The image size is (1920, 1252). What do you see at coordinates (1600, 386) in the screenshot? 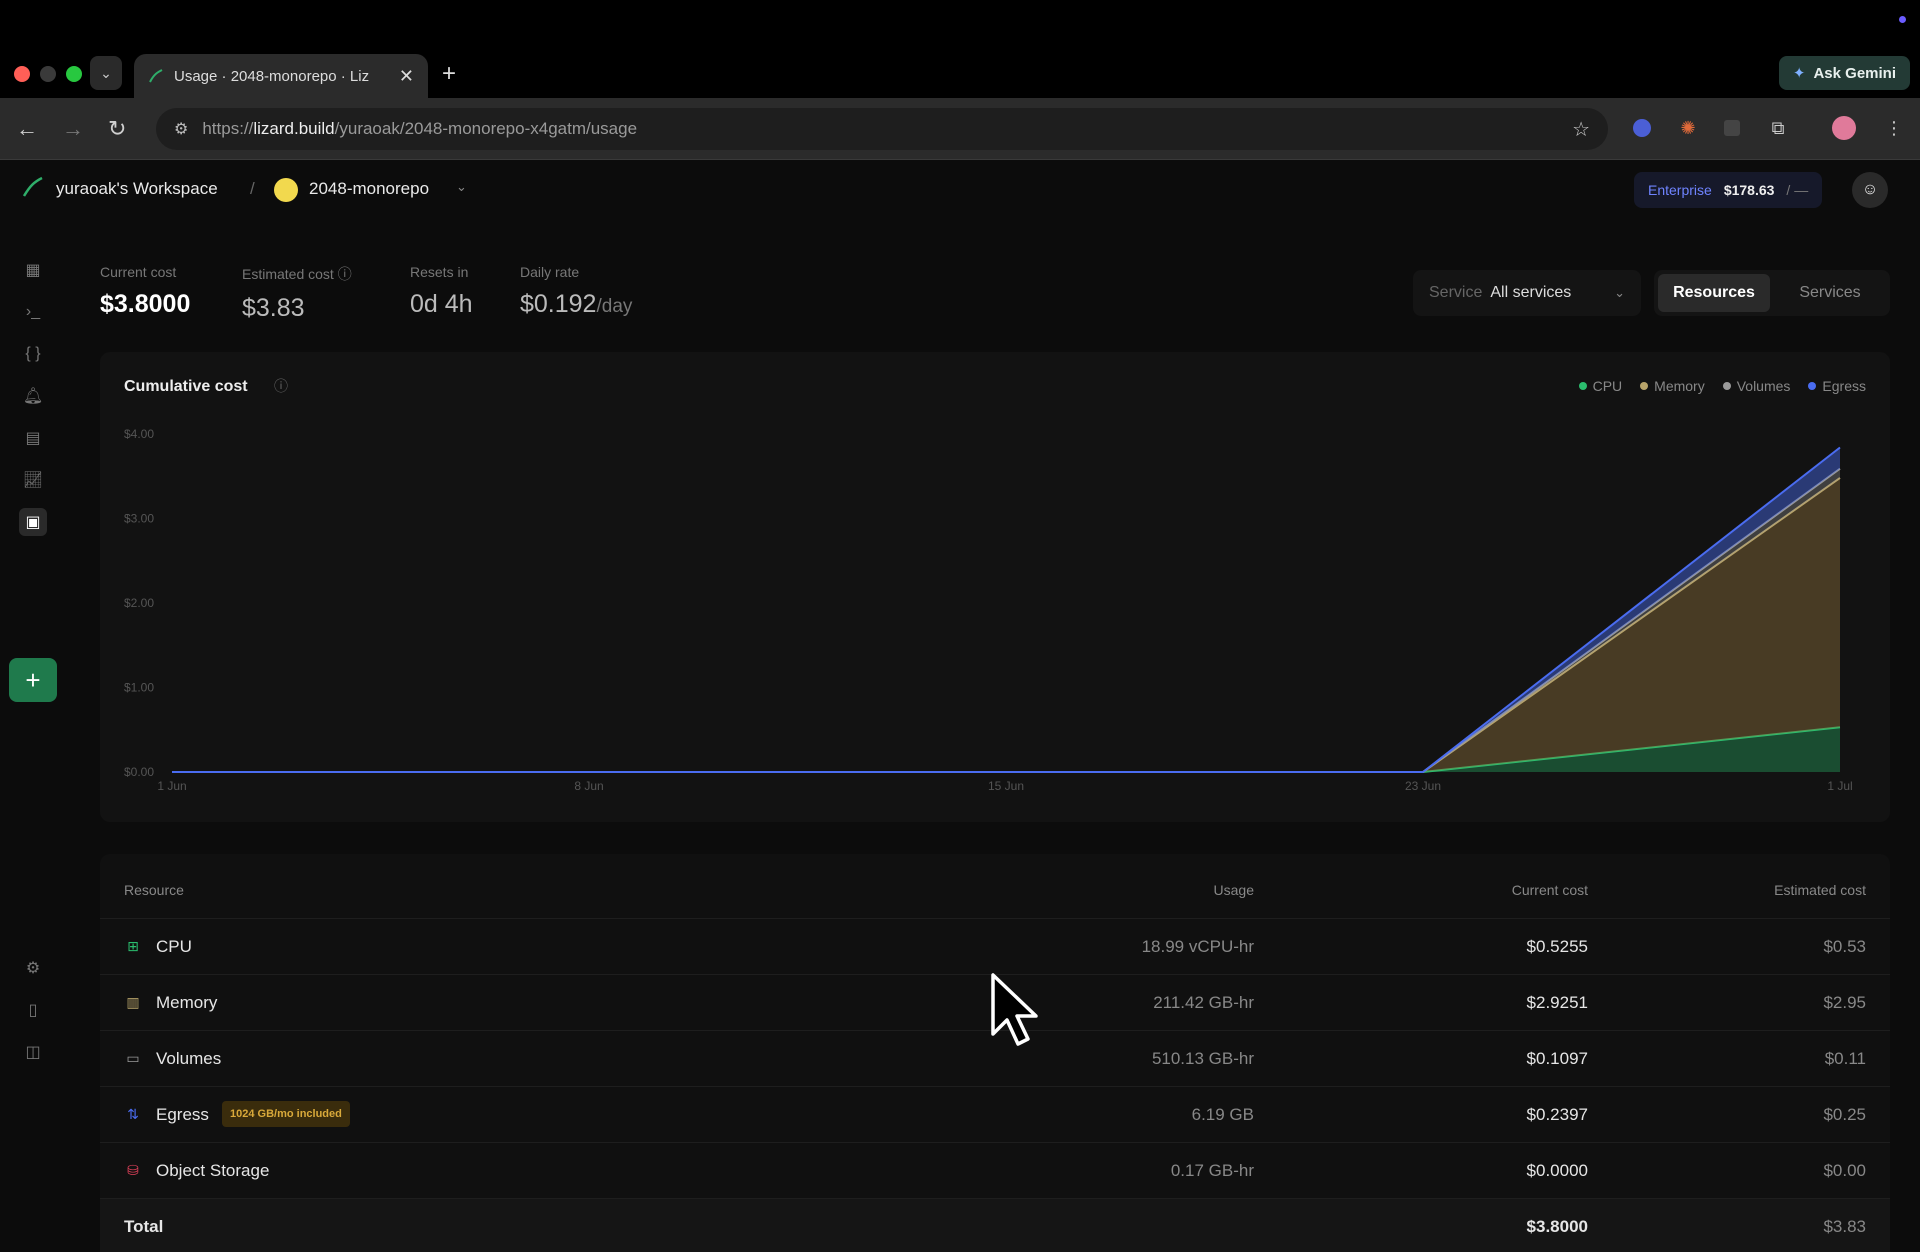
I see `legend-item-cpu: CPU` at bounding box center [1600, 386].